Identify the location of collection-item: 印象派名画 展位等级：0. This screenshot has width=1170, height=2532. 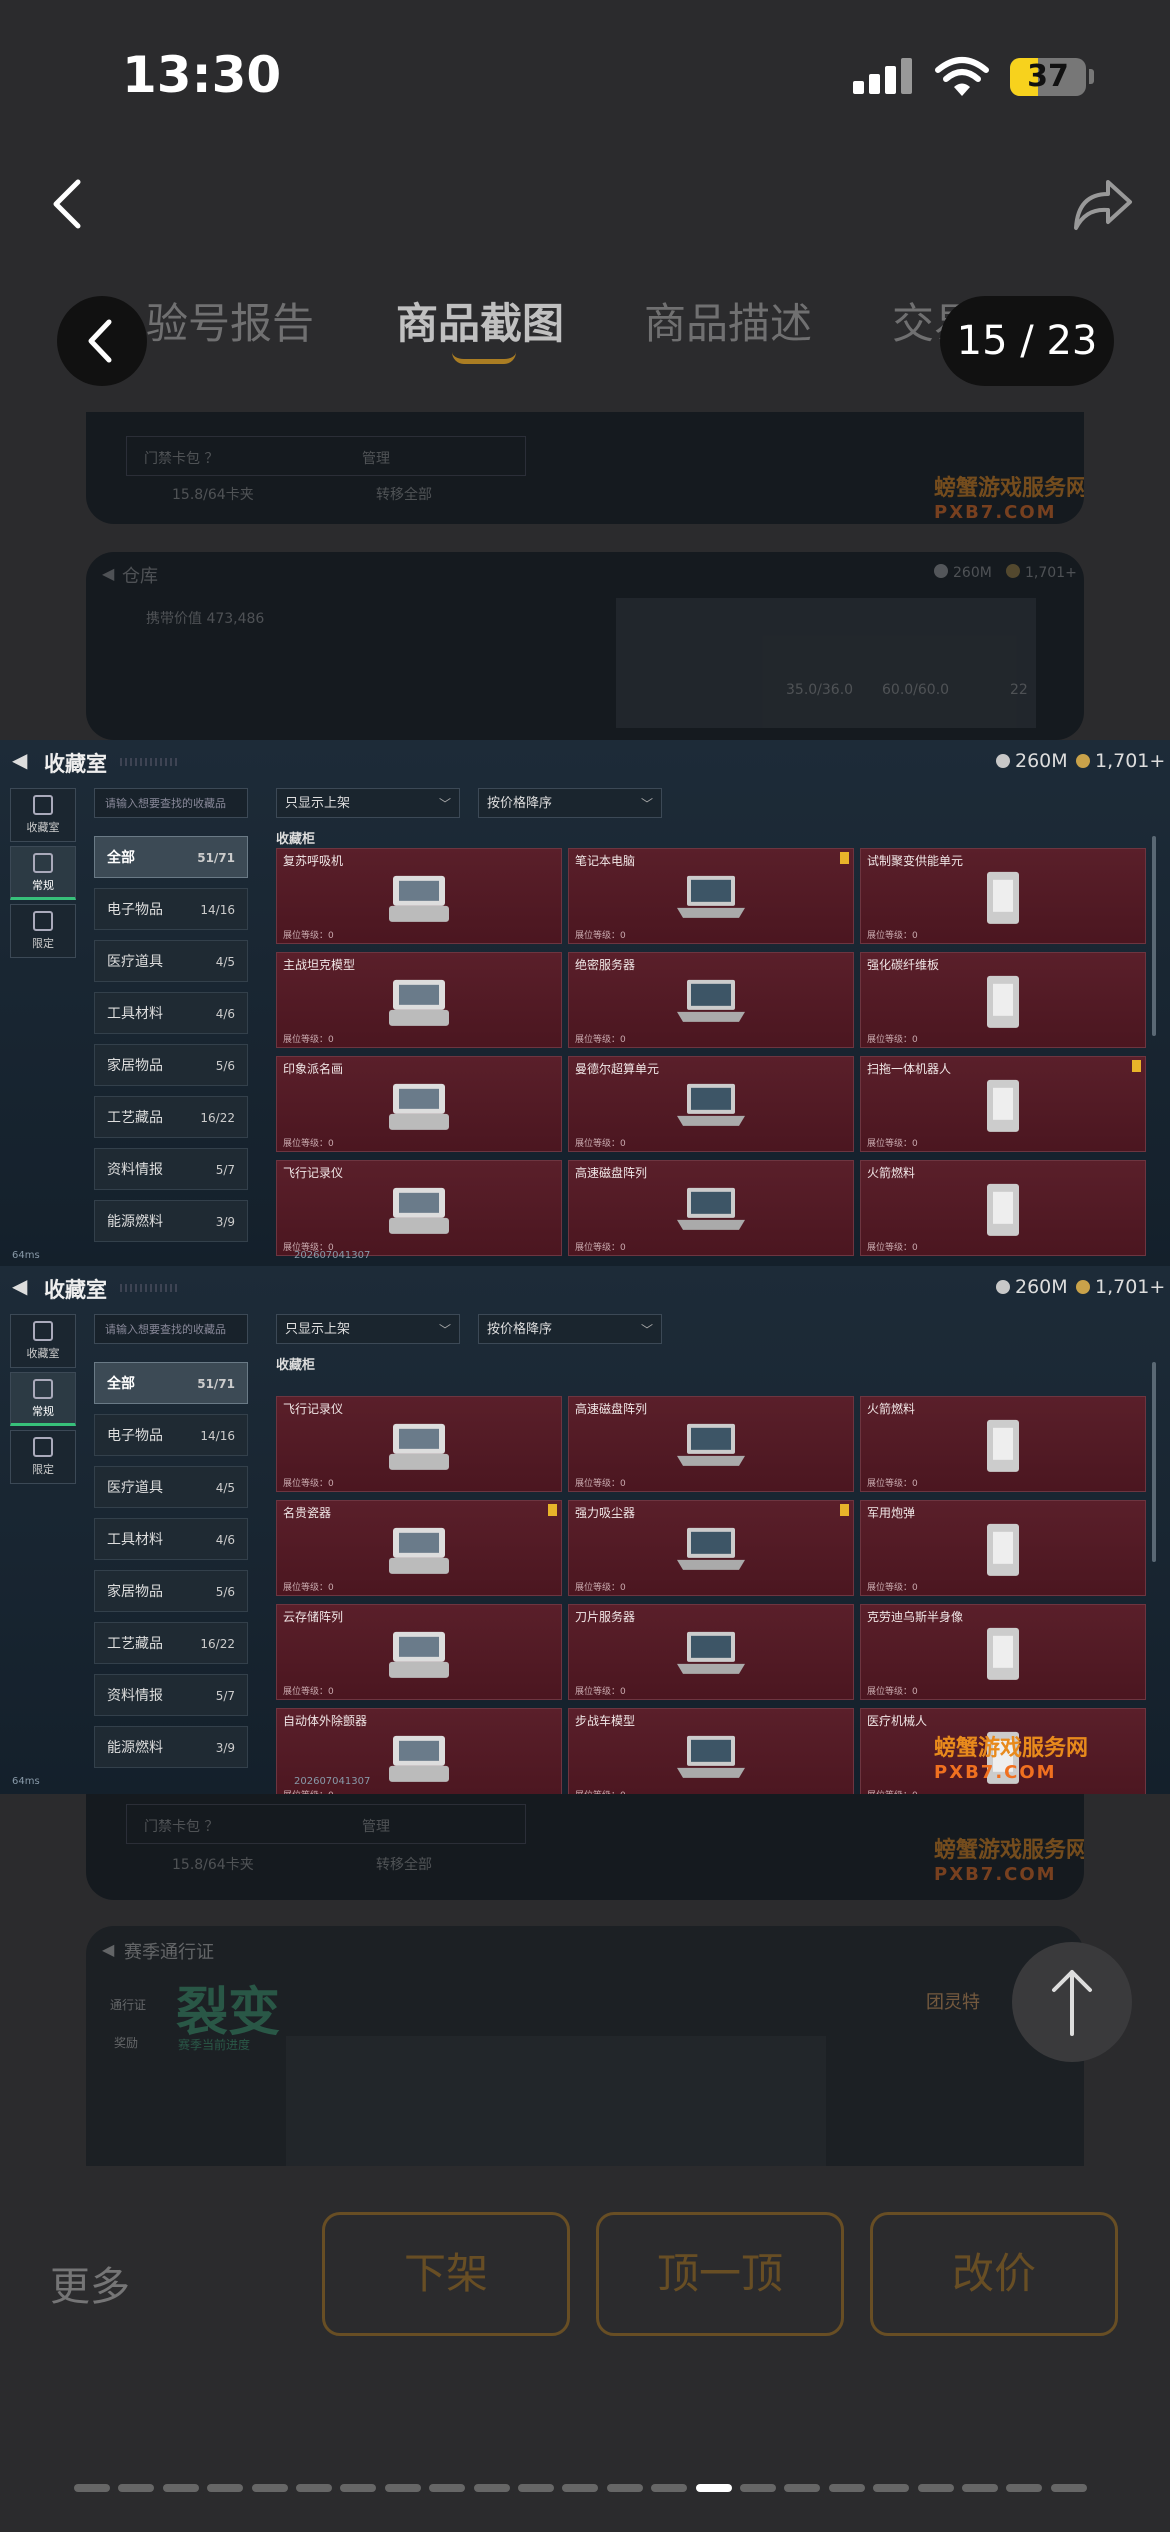
(419, 1104).